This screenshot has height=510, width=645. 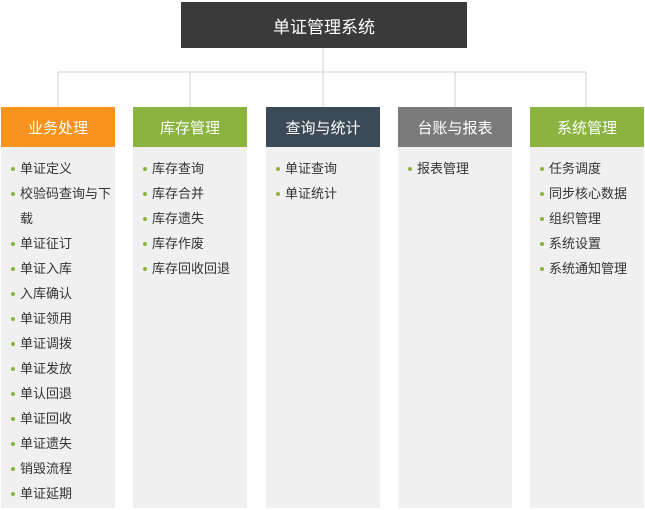 I want to click on column-title: 查询与统计, so click(x=323, y=127).